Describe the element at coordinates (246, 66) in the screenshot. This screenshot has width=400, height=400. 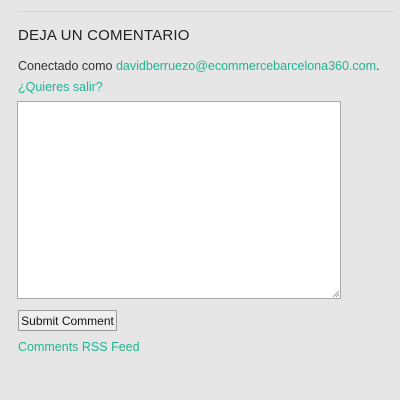
I see `user-profile-link: davidberruezo@ecommercebarcelona360.com` at that location.